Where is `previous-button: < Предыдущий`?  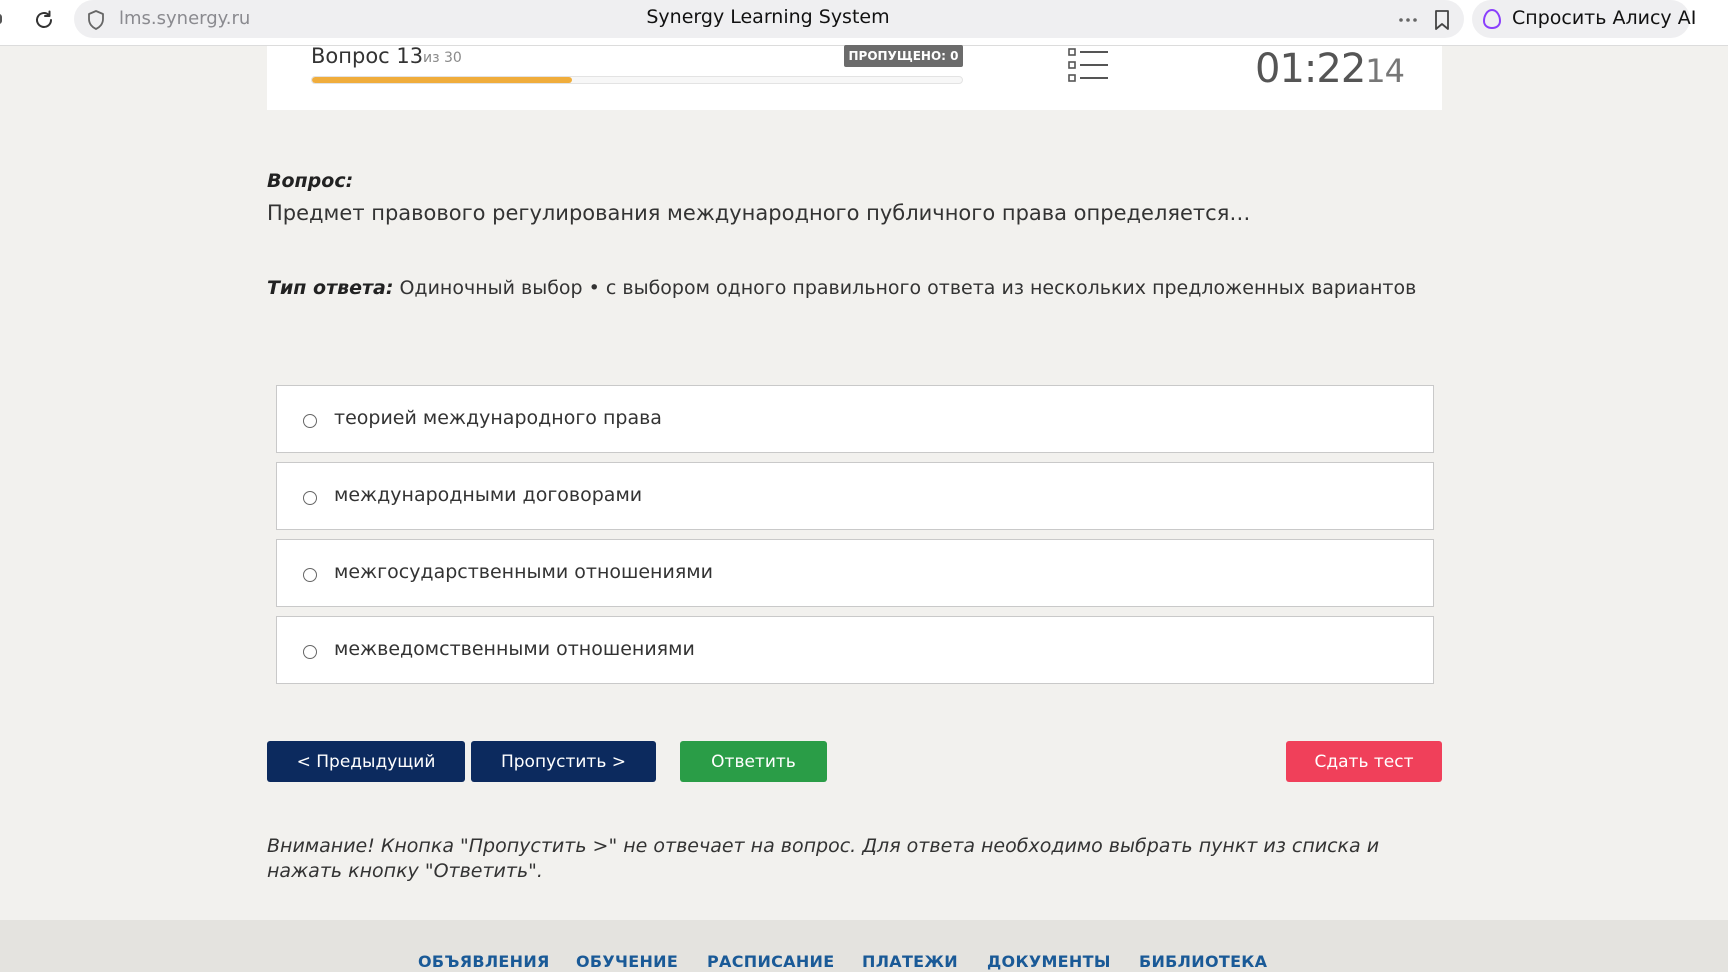
previous-button: < Предыдущий is located at coordinates (366, 761).